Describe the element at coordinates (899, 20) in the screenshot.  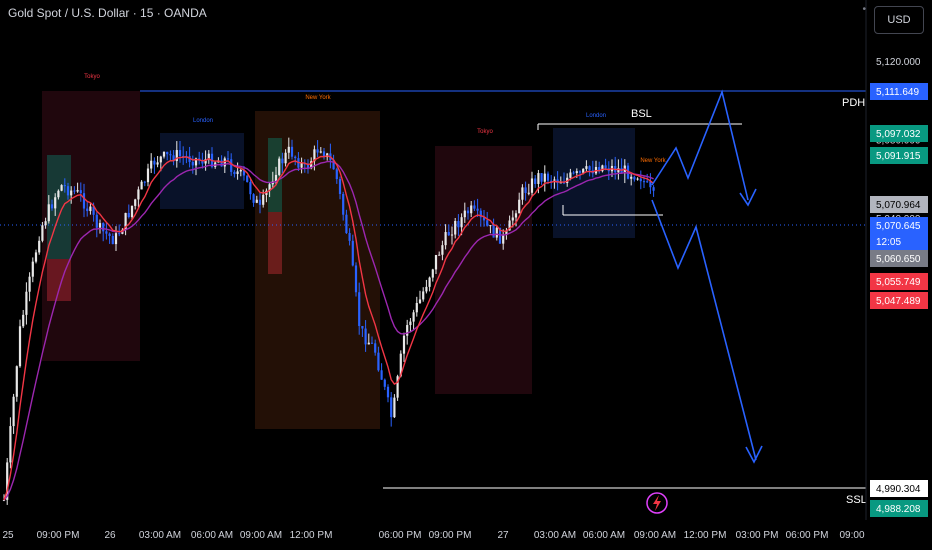
I see `currency-button: USD` at that location.